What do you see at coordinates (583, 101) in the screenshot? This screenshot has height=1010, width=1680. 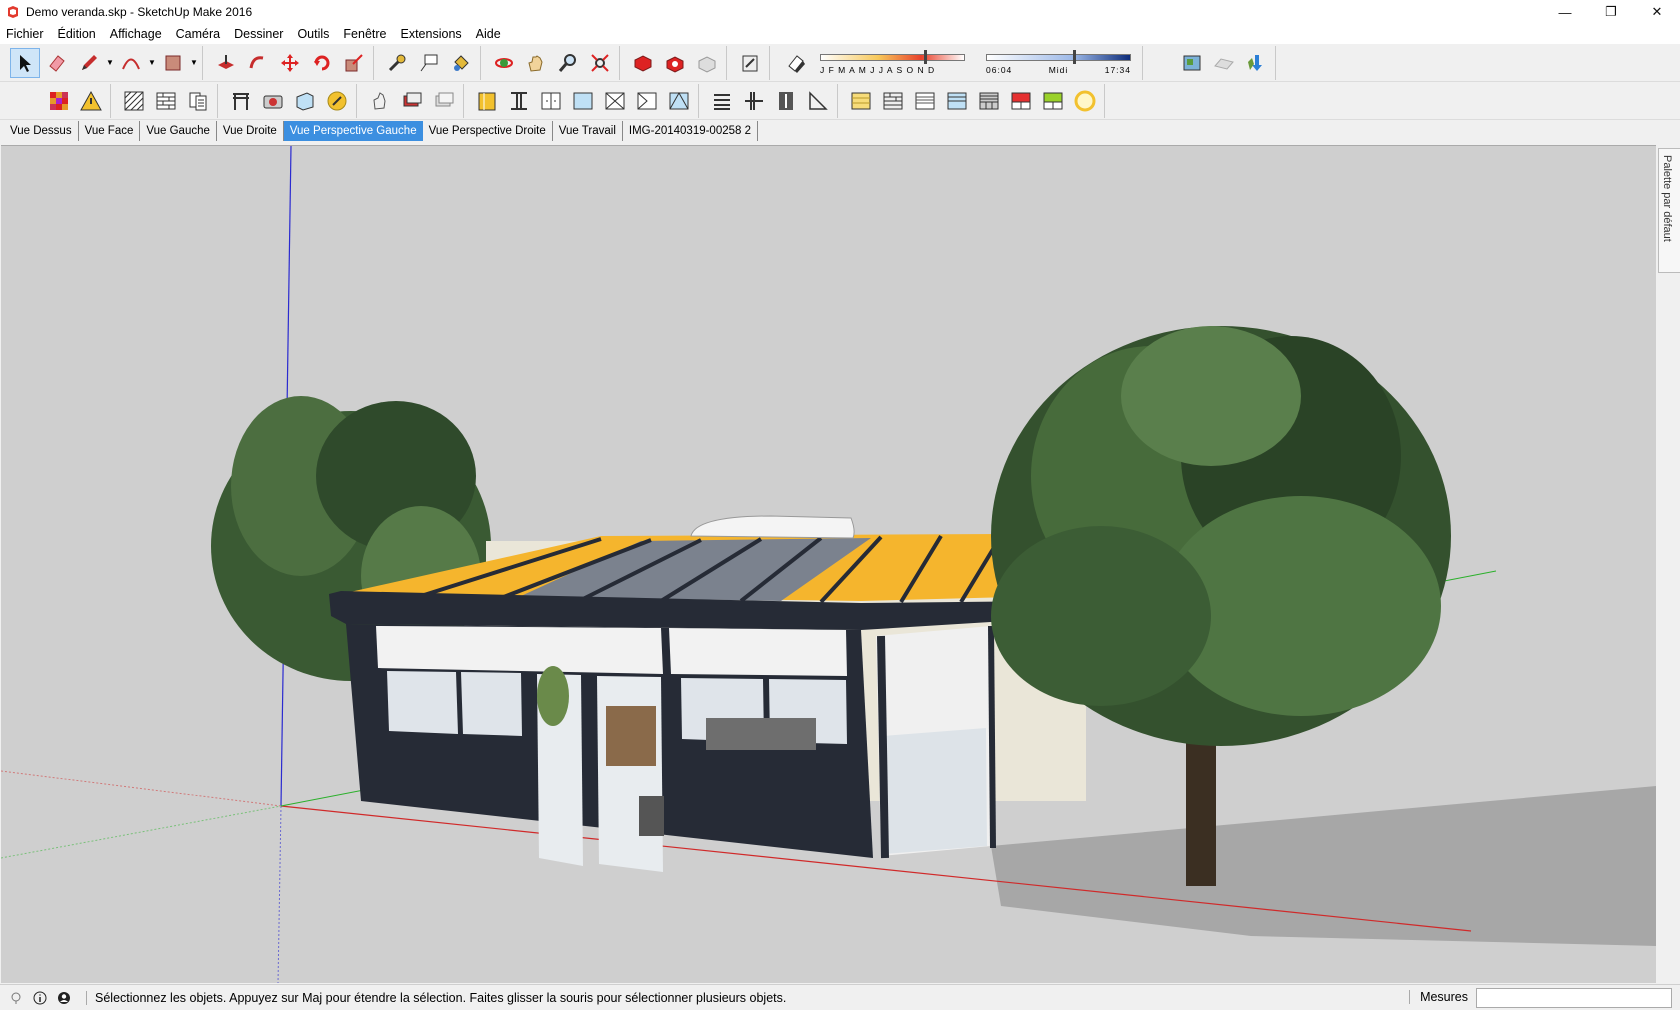 I see `fixed-window-button` at bounding box center [583, 101].